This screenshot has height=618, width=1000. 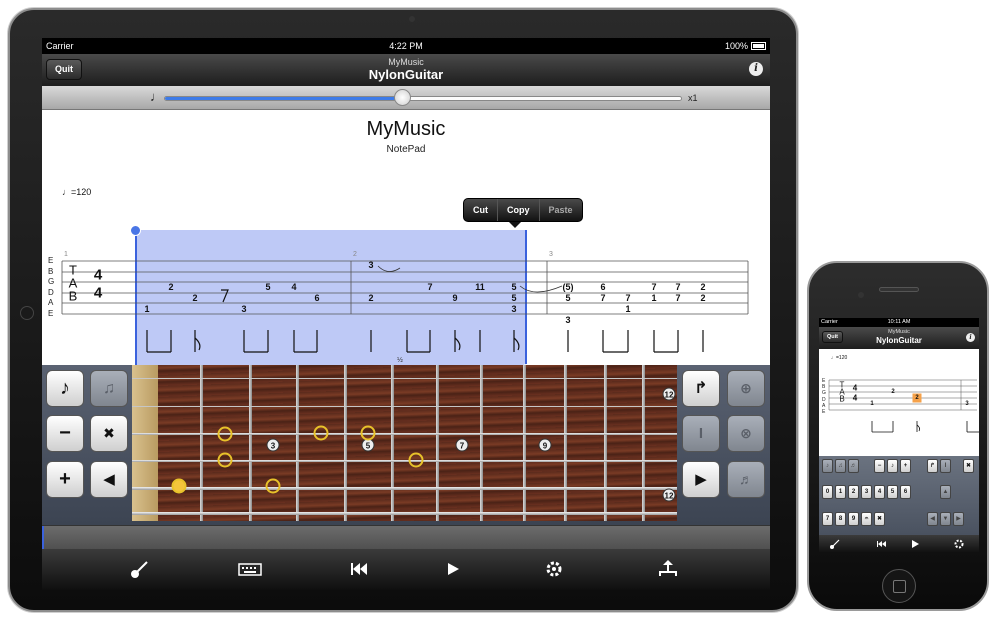 I want to click on copy-menu-item: Copy, so click(x=519, y=210).